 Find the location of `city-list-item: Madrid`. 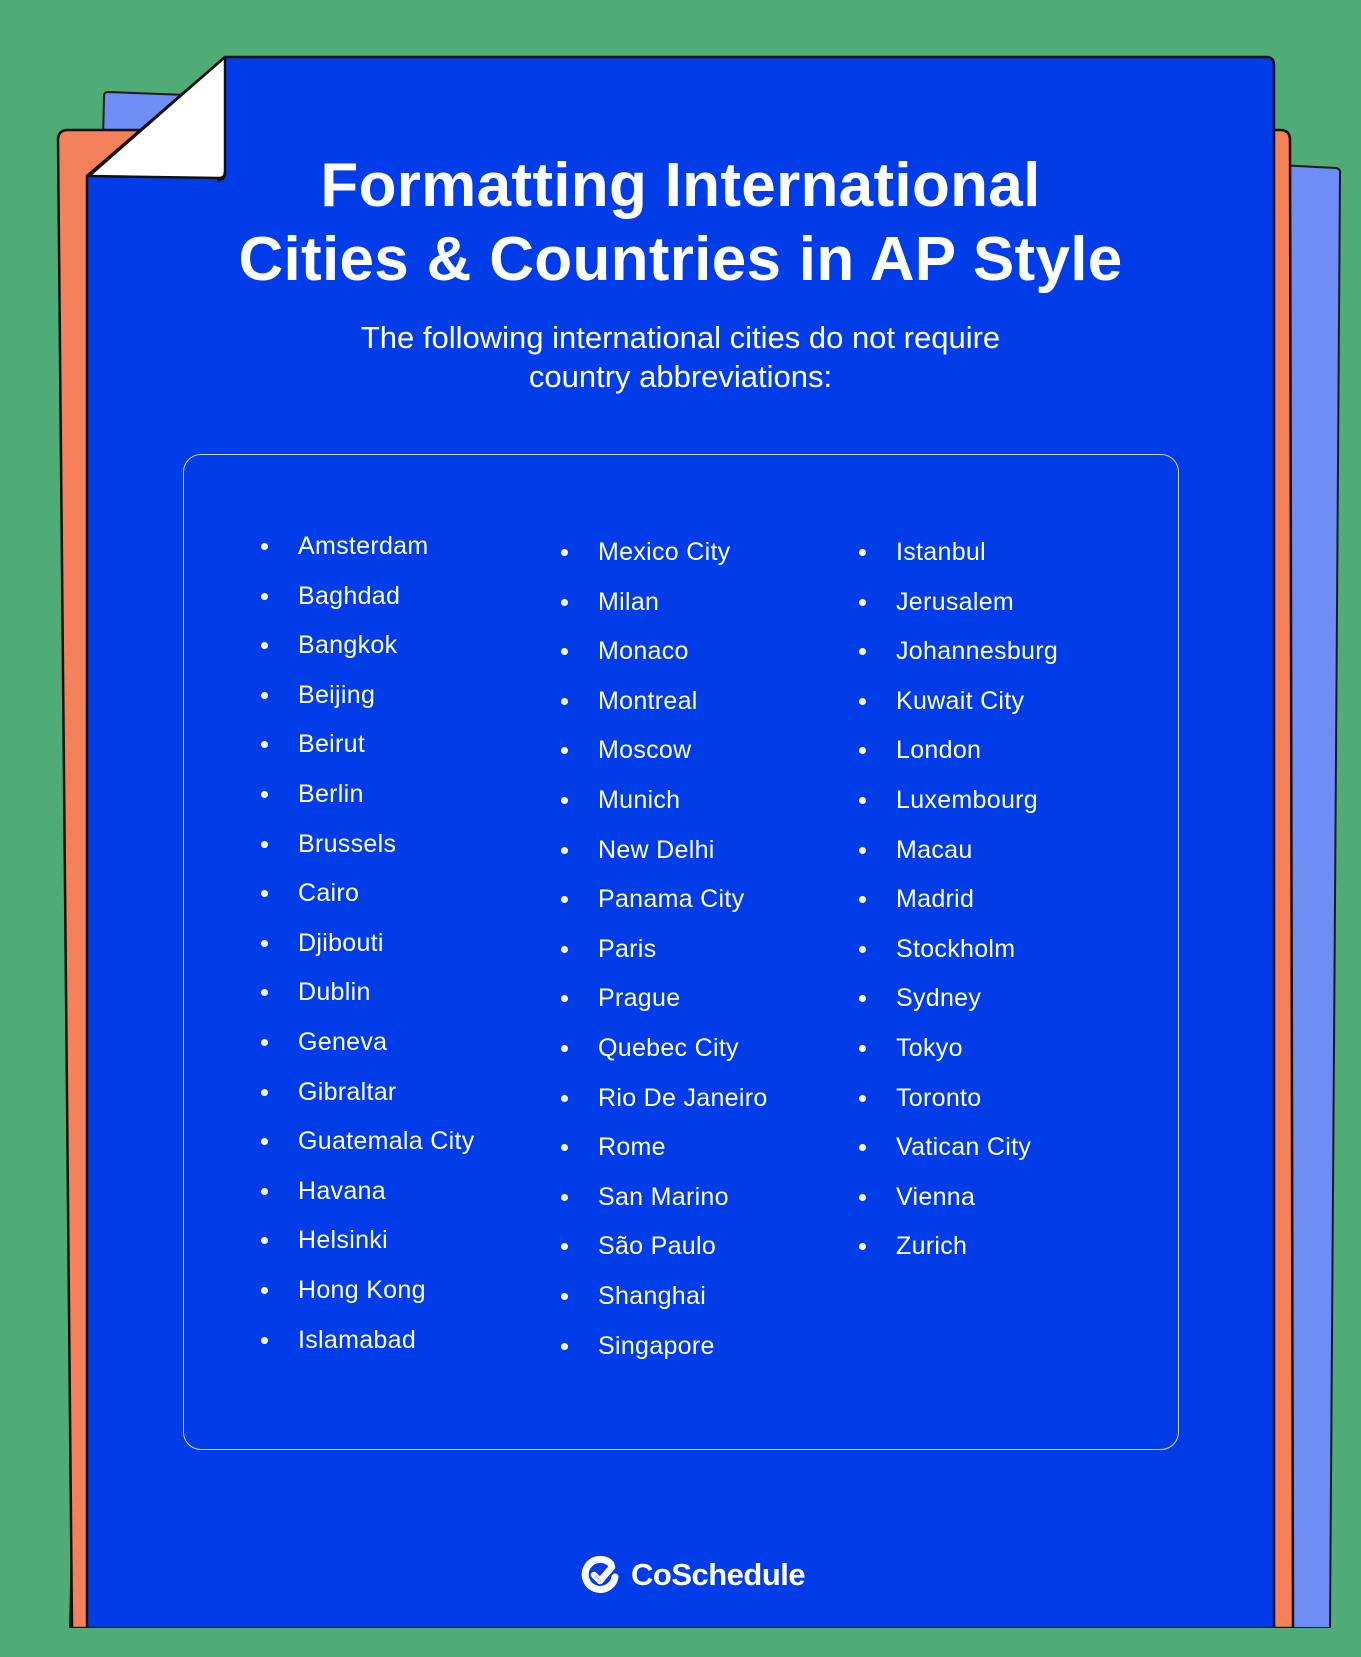

city-list-item: Madrid is located at coordinates (958, 909).